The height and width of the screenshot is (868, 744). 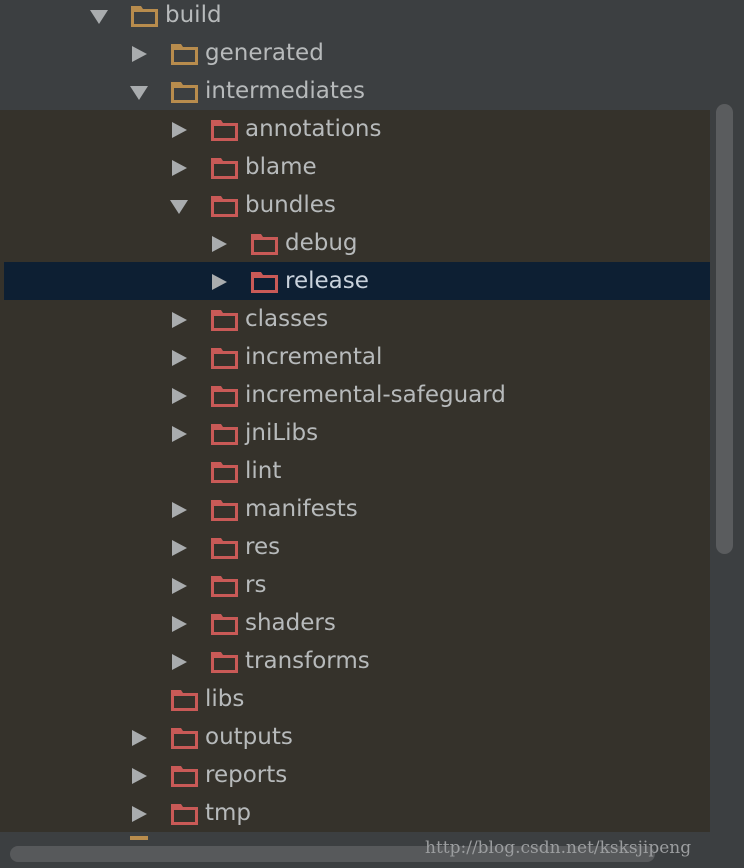 I want to click on tree-row-label: incremental-safeguard, so click(x=375, y=395).